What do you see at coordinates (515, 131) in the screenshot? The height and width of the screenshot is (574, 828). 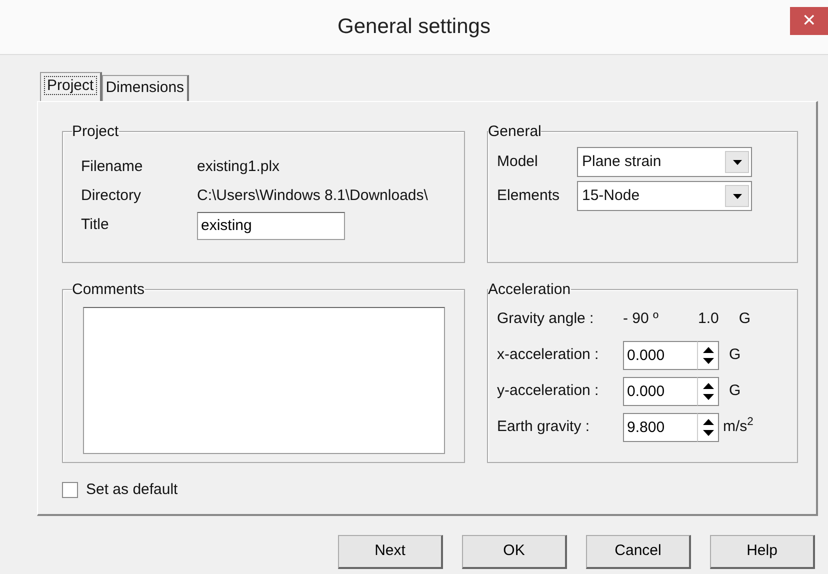 I see `group-title: General` at bounding box center [515, 131].